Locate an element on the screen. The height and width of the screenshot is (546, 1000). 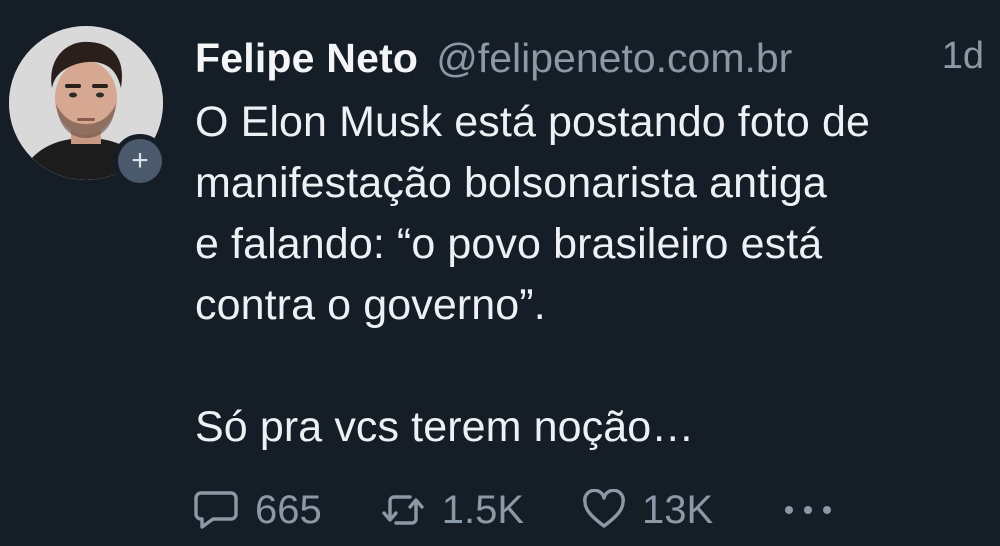
more-icon is located at coordinates (808, 510).